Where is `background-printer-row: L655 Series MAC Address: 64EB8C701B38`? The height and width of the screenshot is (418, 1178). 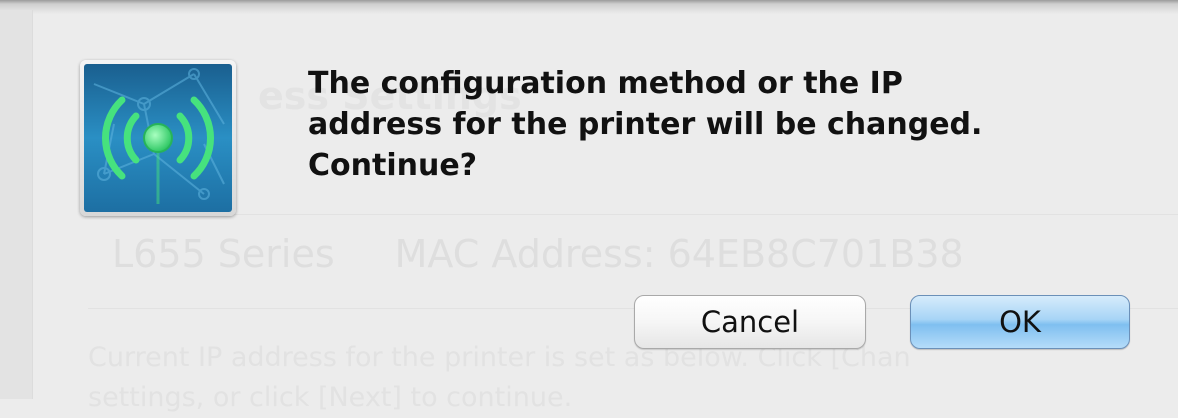
background-printer-row: L655 Series MAC Address: 64EB8C701B38 is located at coordinates (538, 254).